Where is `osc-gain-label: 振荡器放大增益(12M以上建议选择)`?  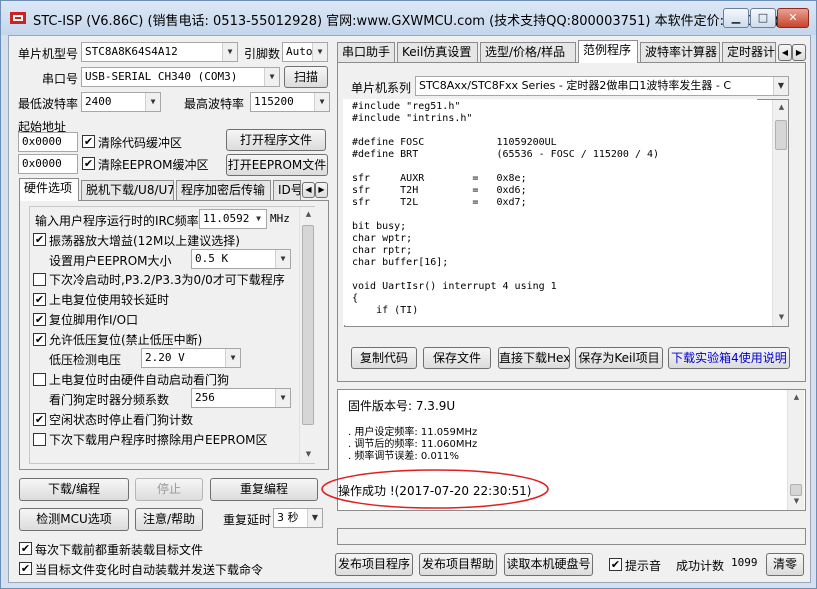 osc-gain-label: 振荡器放大增益(12M以上建议选择) is located at coordinates (144, 241).